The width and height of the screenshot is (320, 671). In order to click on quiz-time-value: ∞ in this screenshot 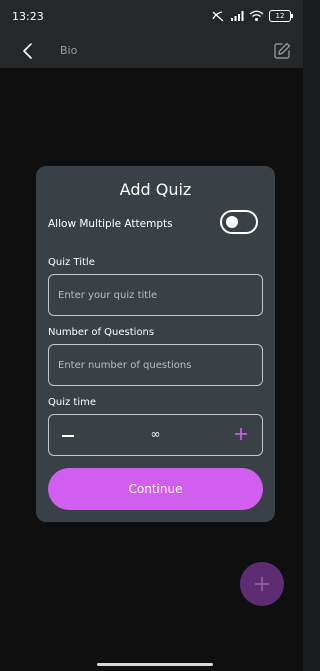, I will do `click(155, 434)`.